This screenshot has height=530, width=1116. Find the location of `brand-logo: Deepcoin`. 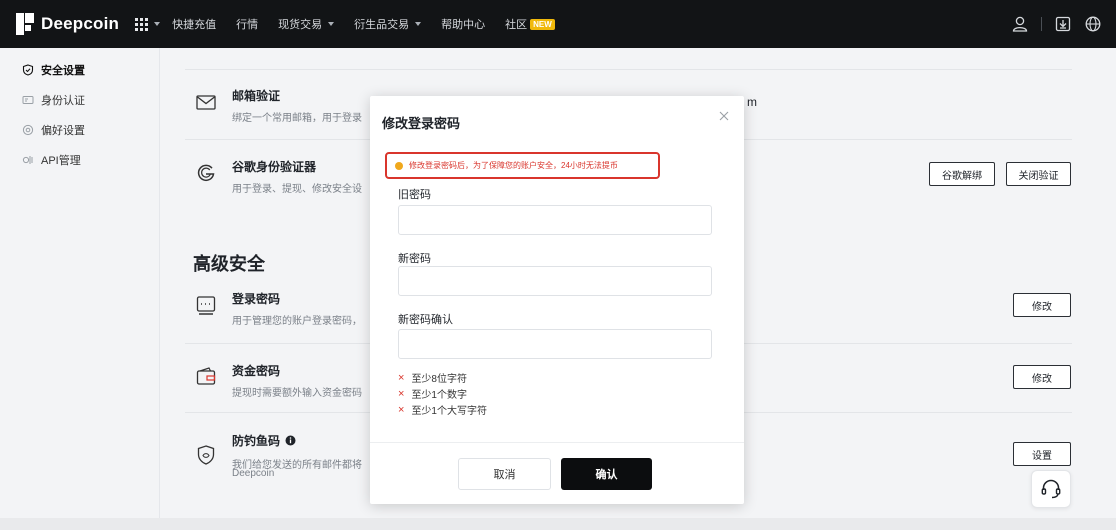

brand-logo: Deepcoin is located at coordinates (67, 24).